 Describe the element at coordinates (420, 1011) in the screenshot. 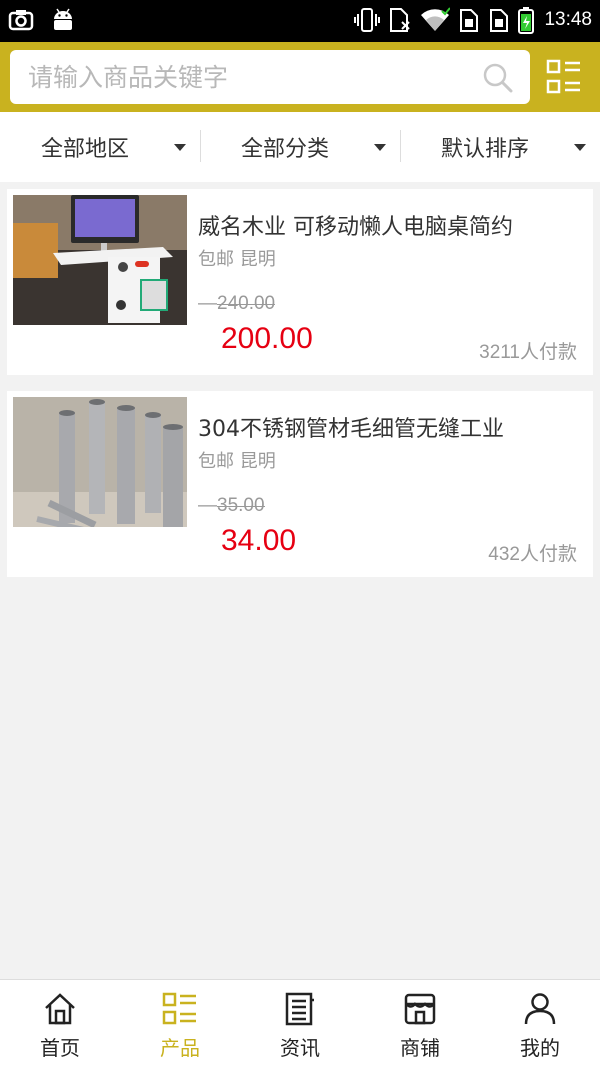

I see `shop-icon` at that location.